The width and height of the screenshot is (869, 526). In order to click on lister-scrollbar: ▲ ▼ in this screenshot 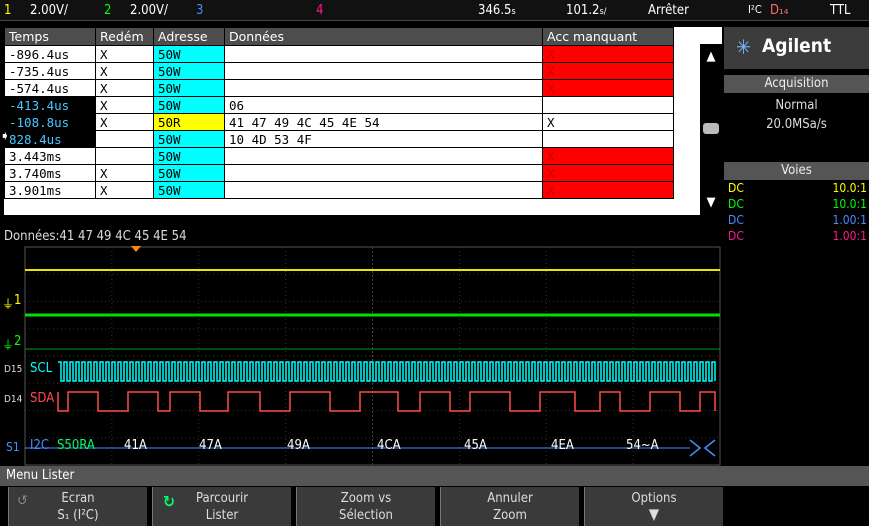, I will do `click(711, 129)`.